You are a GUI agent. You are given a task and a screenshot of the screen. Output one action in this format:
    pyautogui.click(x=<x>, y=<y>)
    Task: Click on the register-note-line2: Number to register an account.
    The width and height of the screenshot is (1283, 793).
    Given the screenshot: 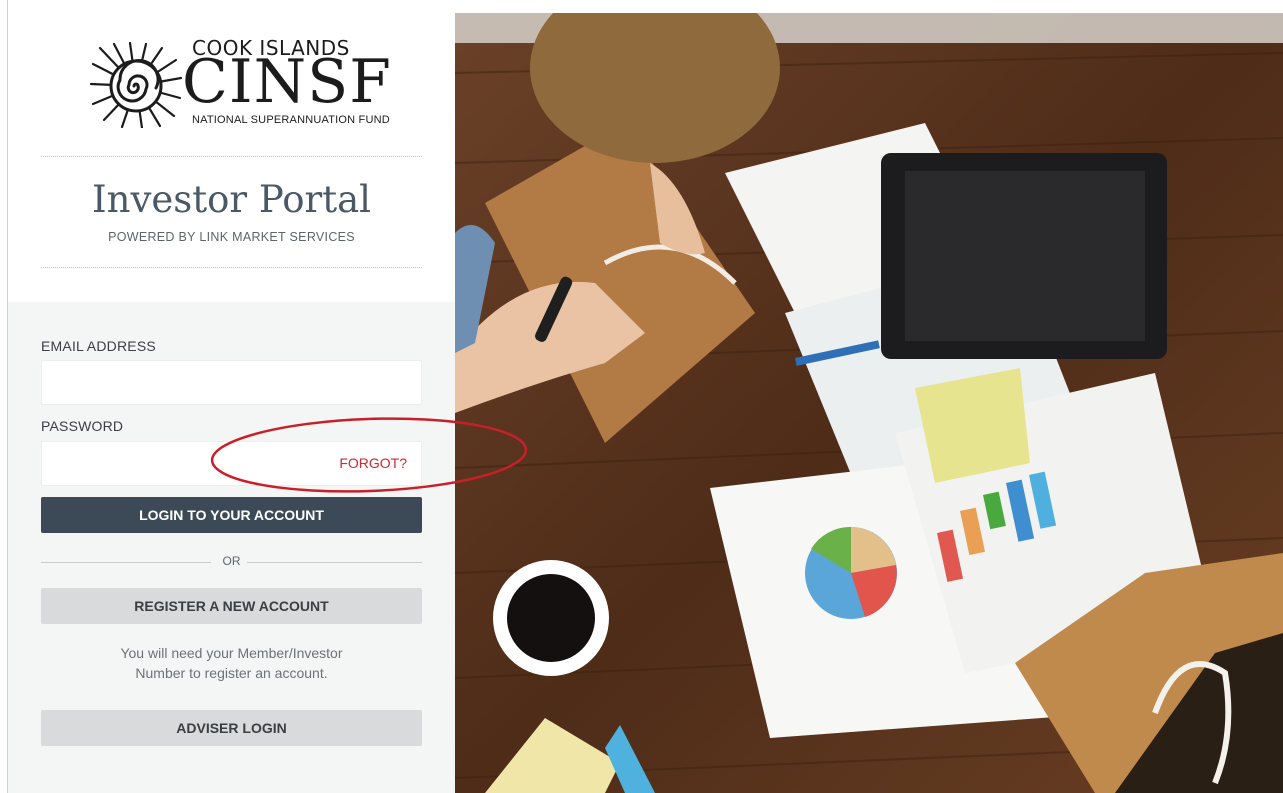 What is the action you would take?
    pyautogui.click(x=231, y=673)
    